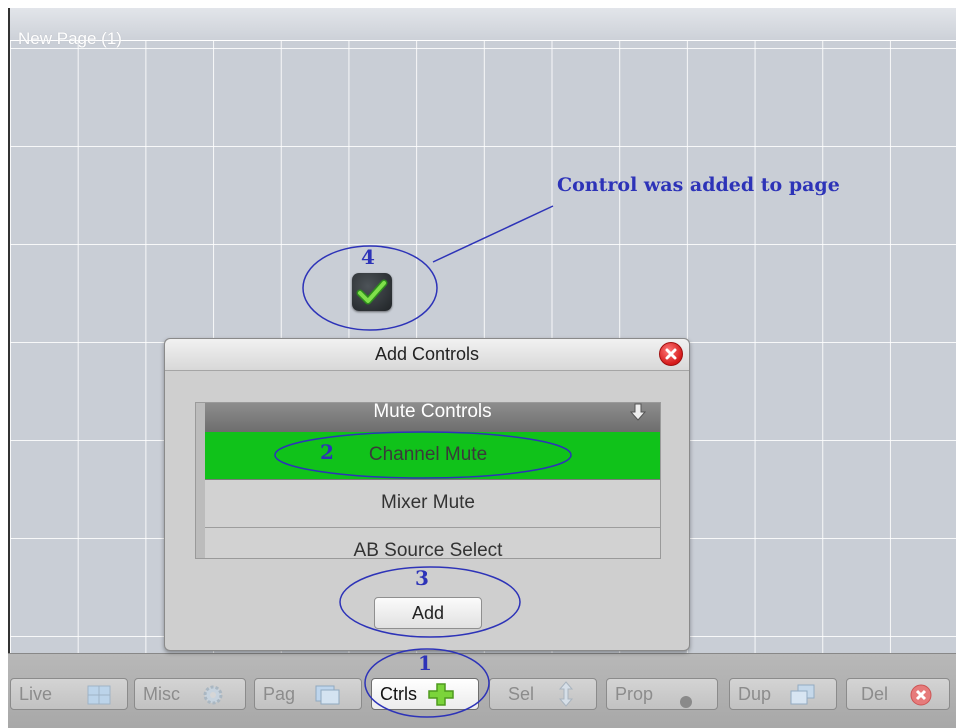 This screenshot has height=728, width=956. What do you see at coordinates (898, 694) in the screenshot?
I see `delete-button: Del` at bounding box center [898, 694].